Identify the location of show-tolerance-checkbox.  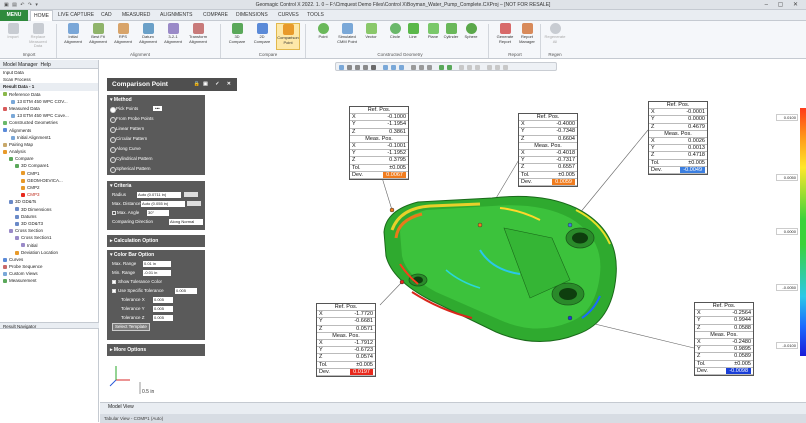
(114, 281).